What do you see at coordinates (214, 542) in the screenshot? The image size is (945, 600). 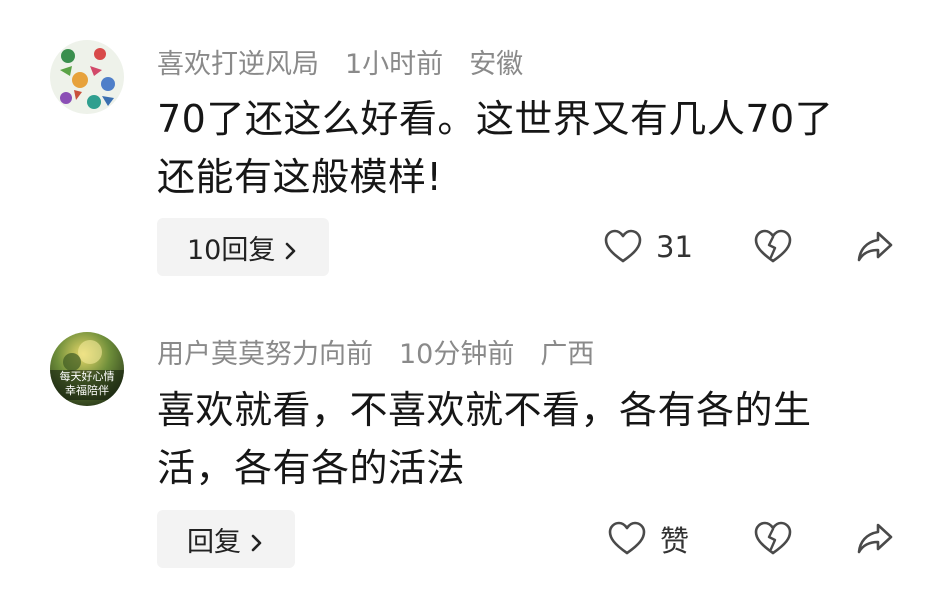 I see `reply-label: 回复` at bounding box center [214, 542].